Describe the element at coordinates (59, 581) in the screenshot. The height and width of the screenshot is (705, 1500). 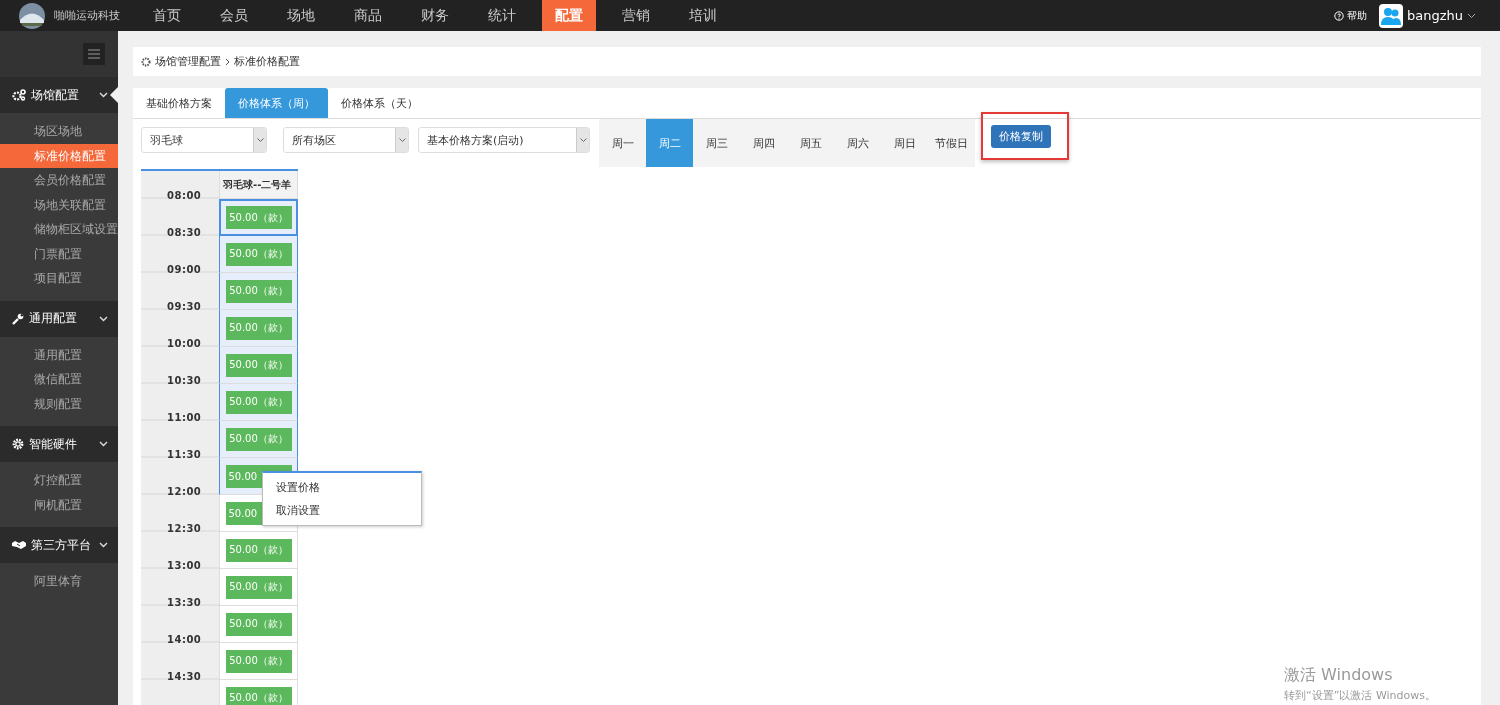
I see `sidebar-item: 阿里体育` at that location.